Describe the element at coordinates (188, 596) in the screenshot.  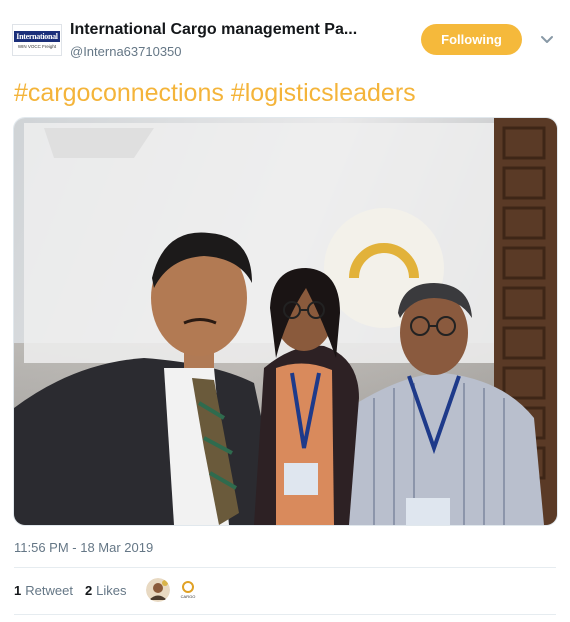
I see `liker-avatar-text: CARGO` at that location.